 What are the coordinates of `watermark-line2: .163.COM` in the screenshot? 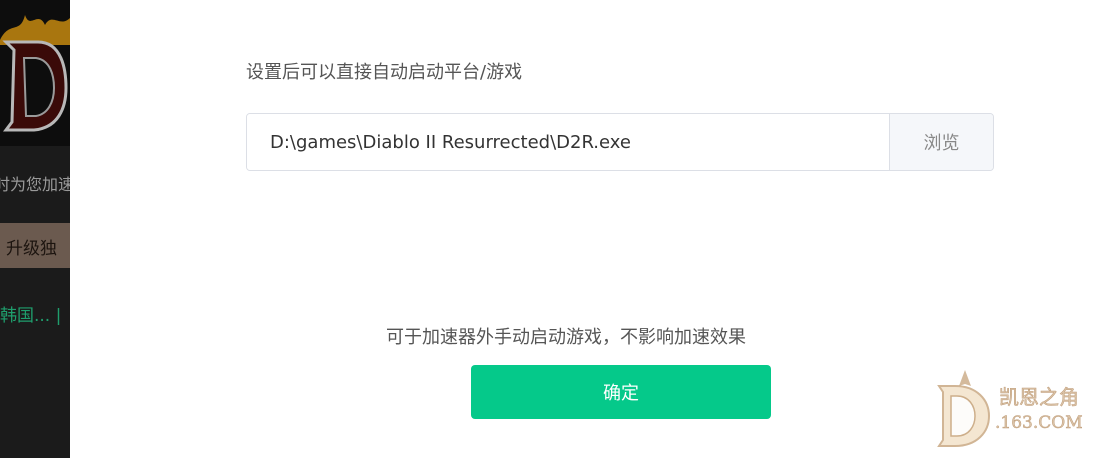 It's located at (1039, 423).